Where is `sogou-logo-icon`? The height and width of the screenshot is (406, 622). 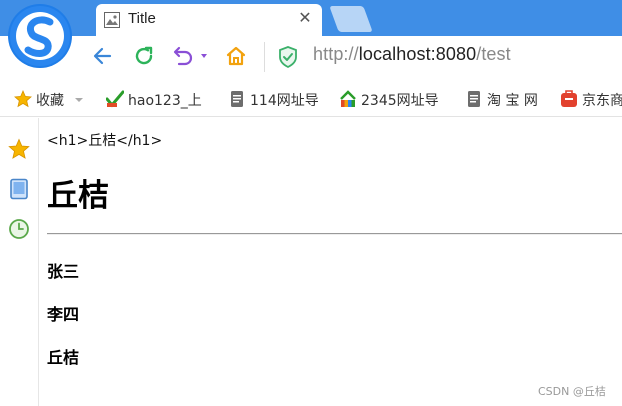
sogou-logo-icon is located at coordinates (40, 36).